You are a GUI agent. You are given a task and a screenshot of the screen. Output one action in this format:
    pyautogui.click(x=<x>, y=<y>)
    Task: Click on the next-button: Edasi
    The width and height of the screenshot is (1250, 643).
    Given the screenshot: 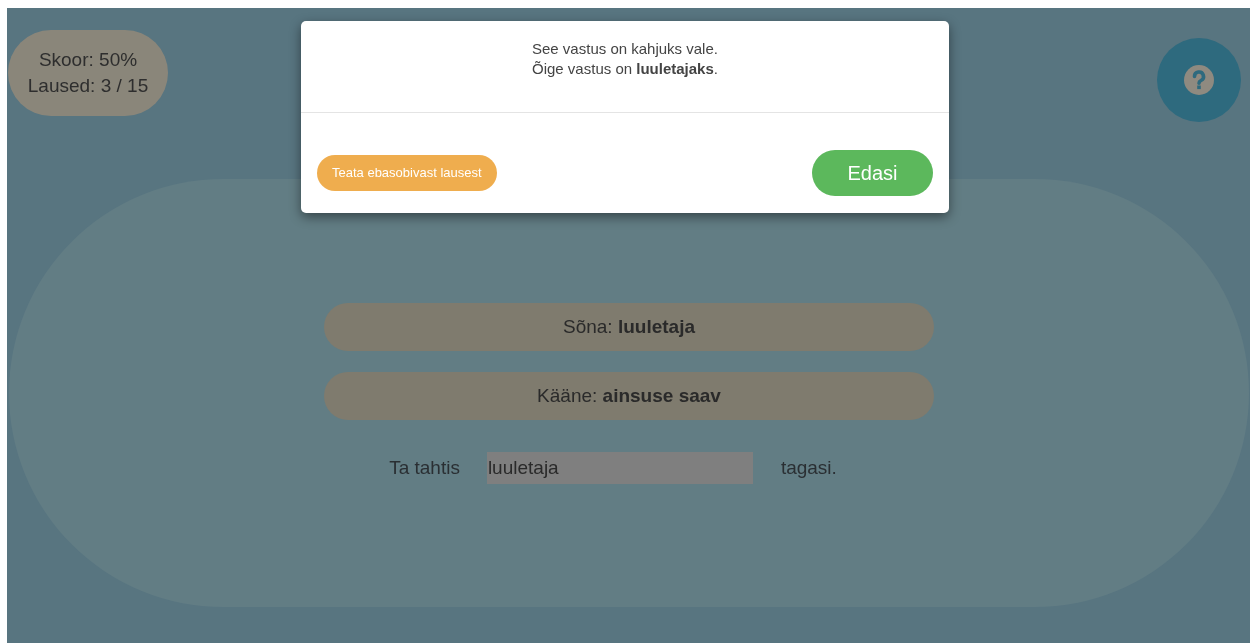 What is the action you would take?
    pyautogui.click(x=872, y=173)
    